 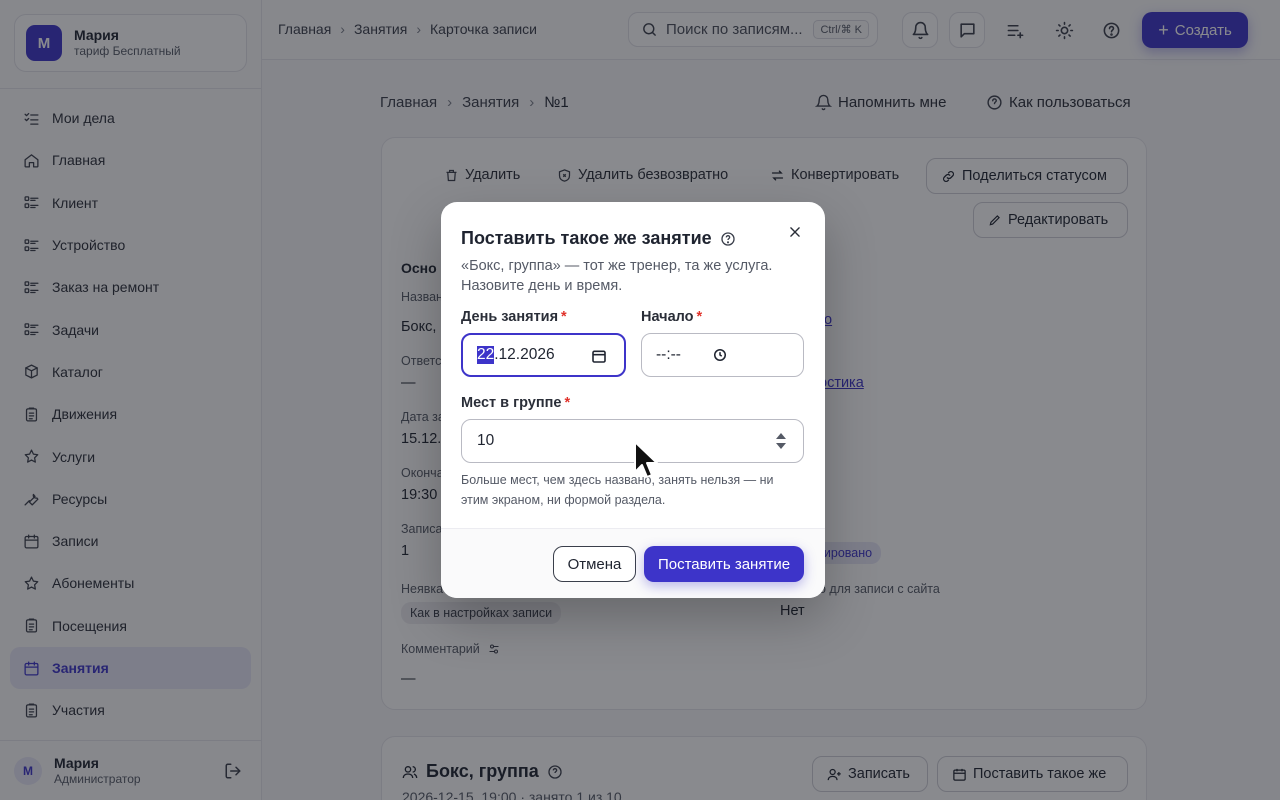 What do you see at coordinates (511, 403) in the screenshot?
I see `seats-label-text: Мест в группе` at bounding box center [511, 403].